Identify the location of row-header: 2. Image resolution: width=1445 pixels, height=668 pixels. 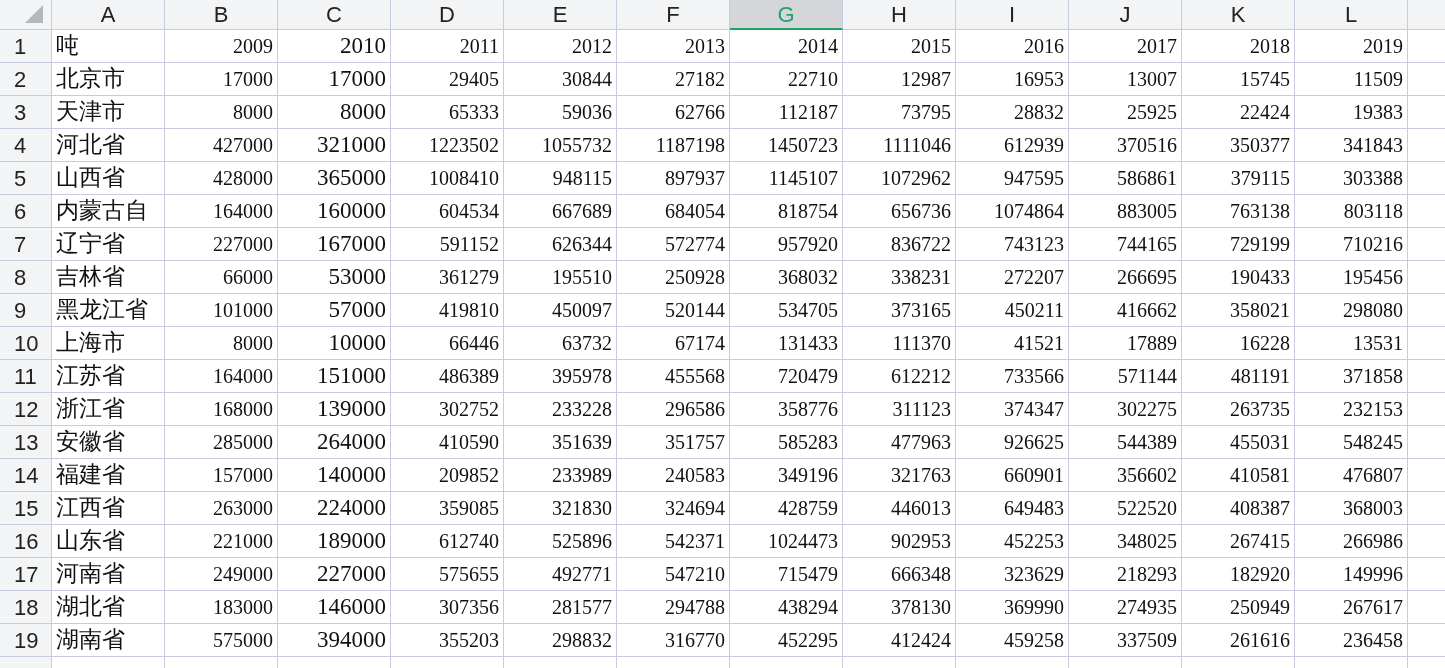
(26, 79).